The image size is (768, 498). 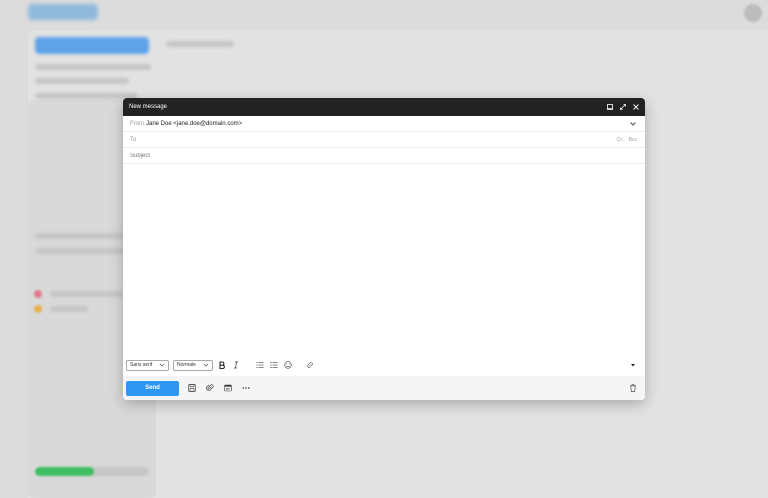 What do you see at coordinates (137, 123) in the screenshot?
I see `from-label: From` at bounding box center [137, 123].